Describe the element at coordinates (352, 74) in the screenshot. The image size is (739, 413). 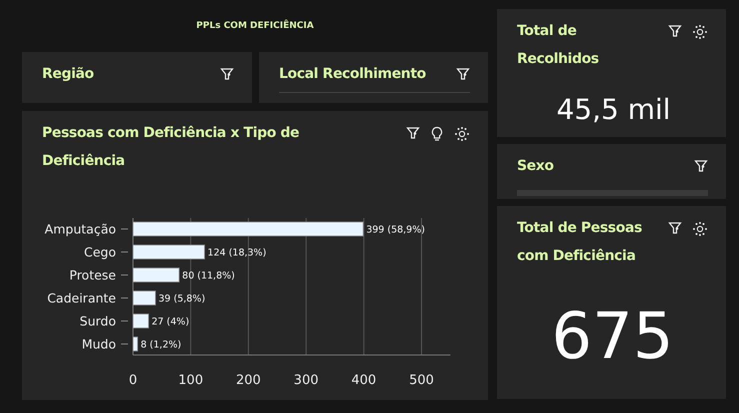
I see `panel-title: Local Recolhimento` at that location.